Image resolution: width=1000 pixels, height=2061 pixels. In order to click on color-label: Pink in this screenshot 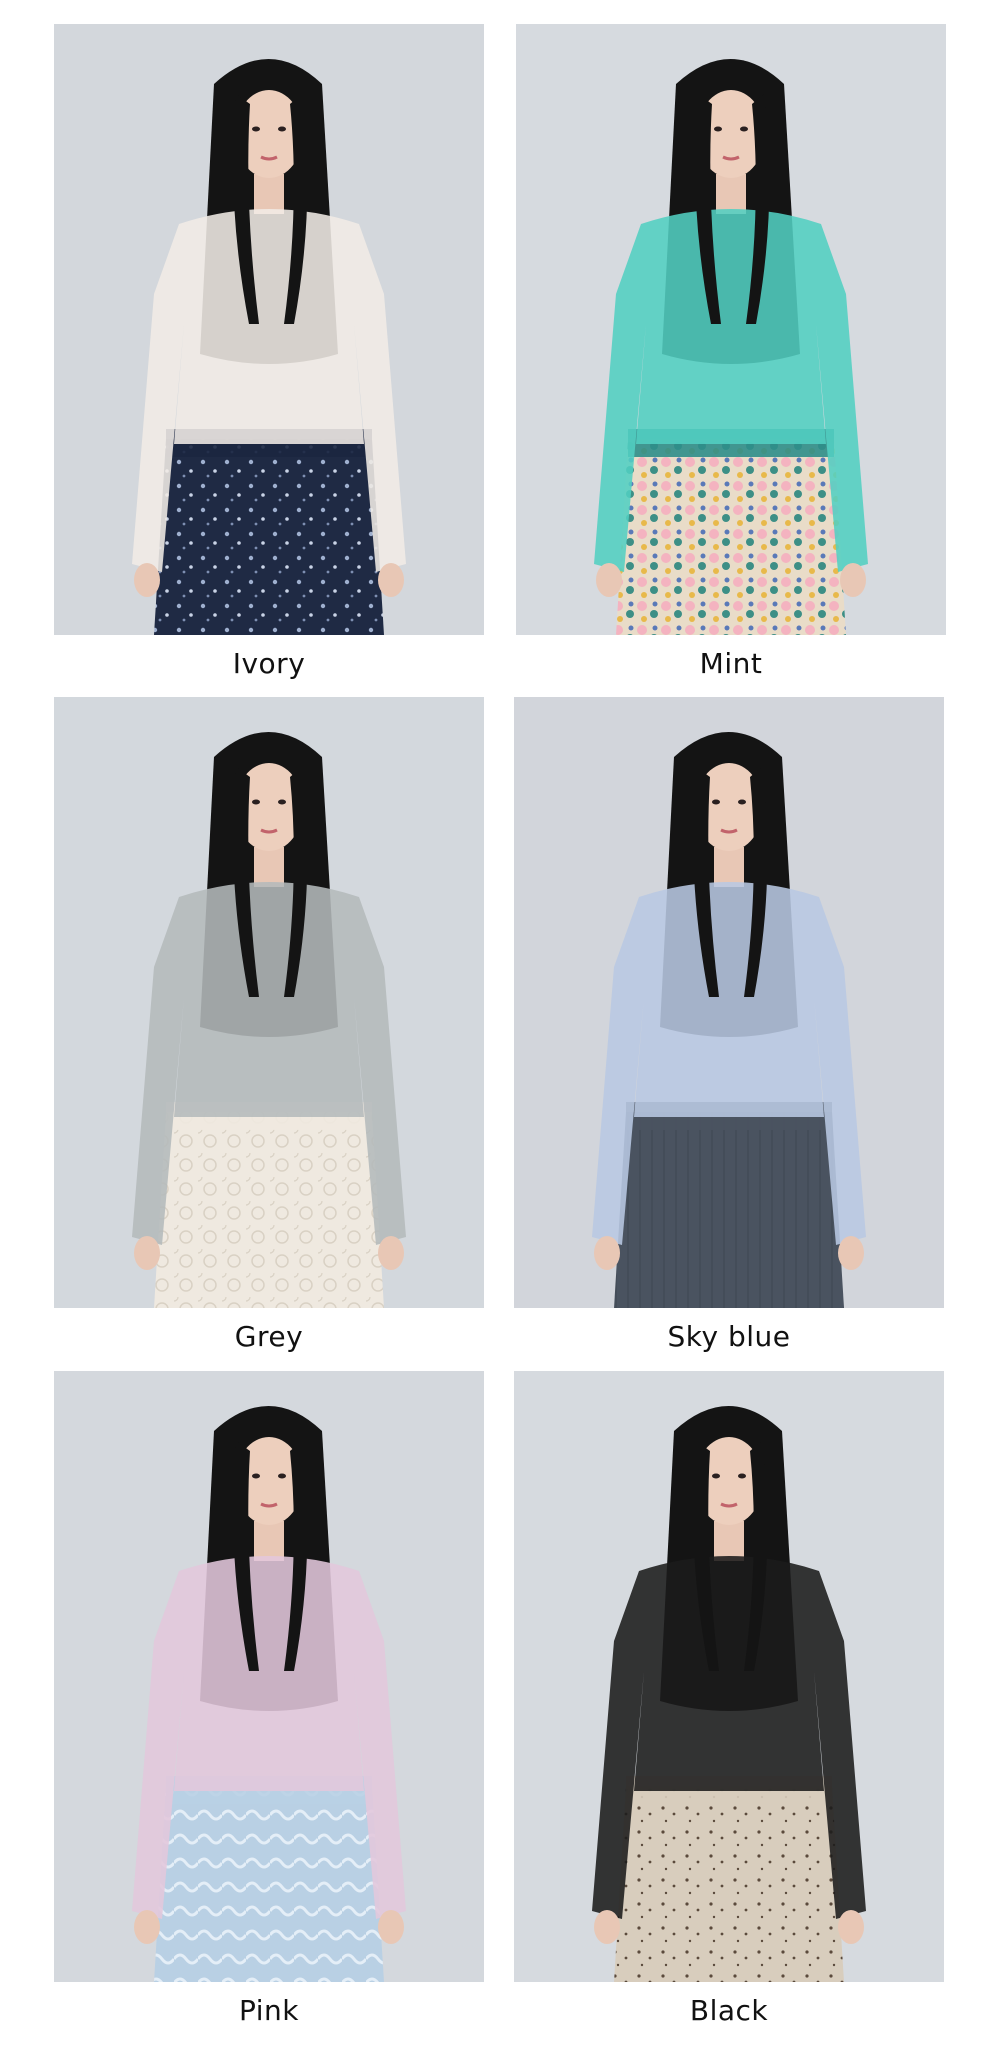, I will do `click(268, 2010)`.